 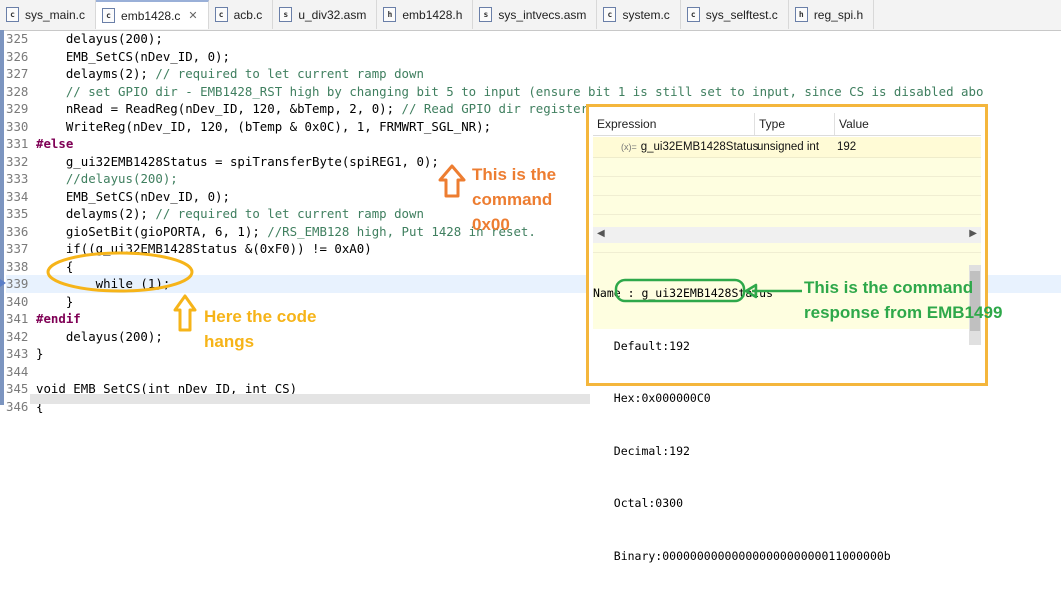 What do you see at coordinates (120, 272) in the screenshot?
I see `yellow-highlight-ellipse` at bounding box center [120, 272].